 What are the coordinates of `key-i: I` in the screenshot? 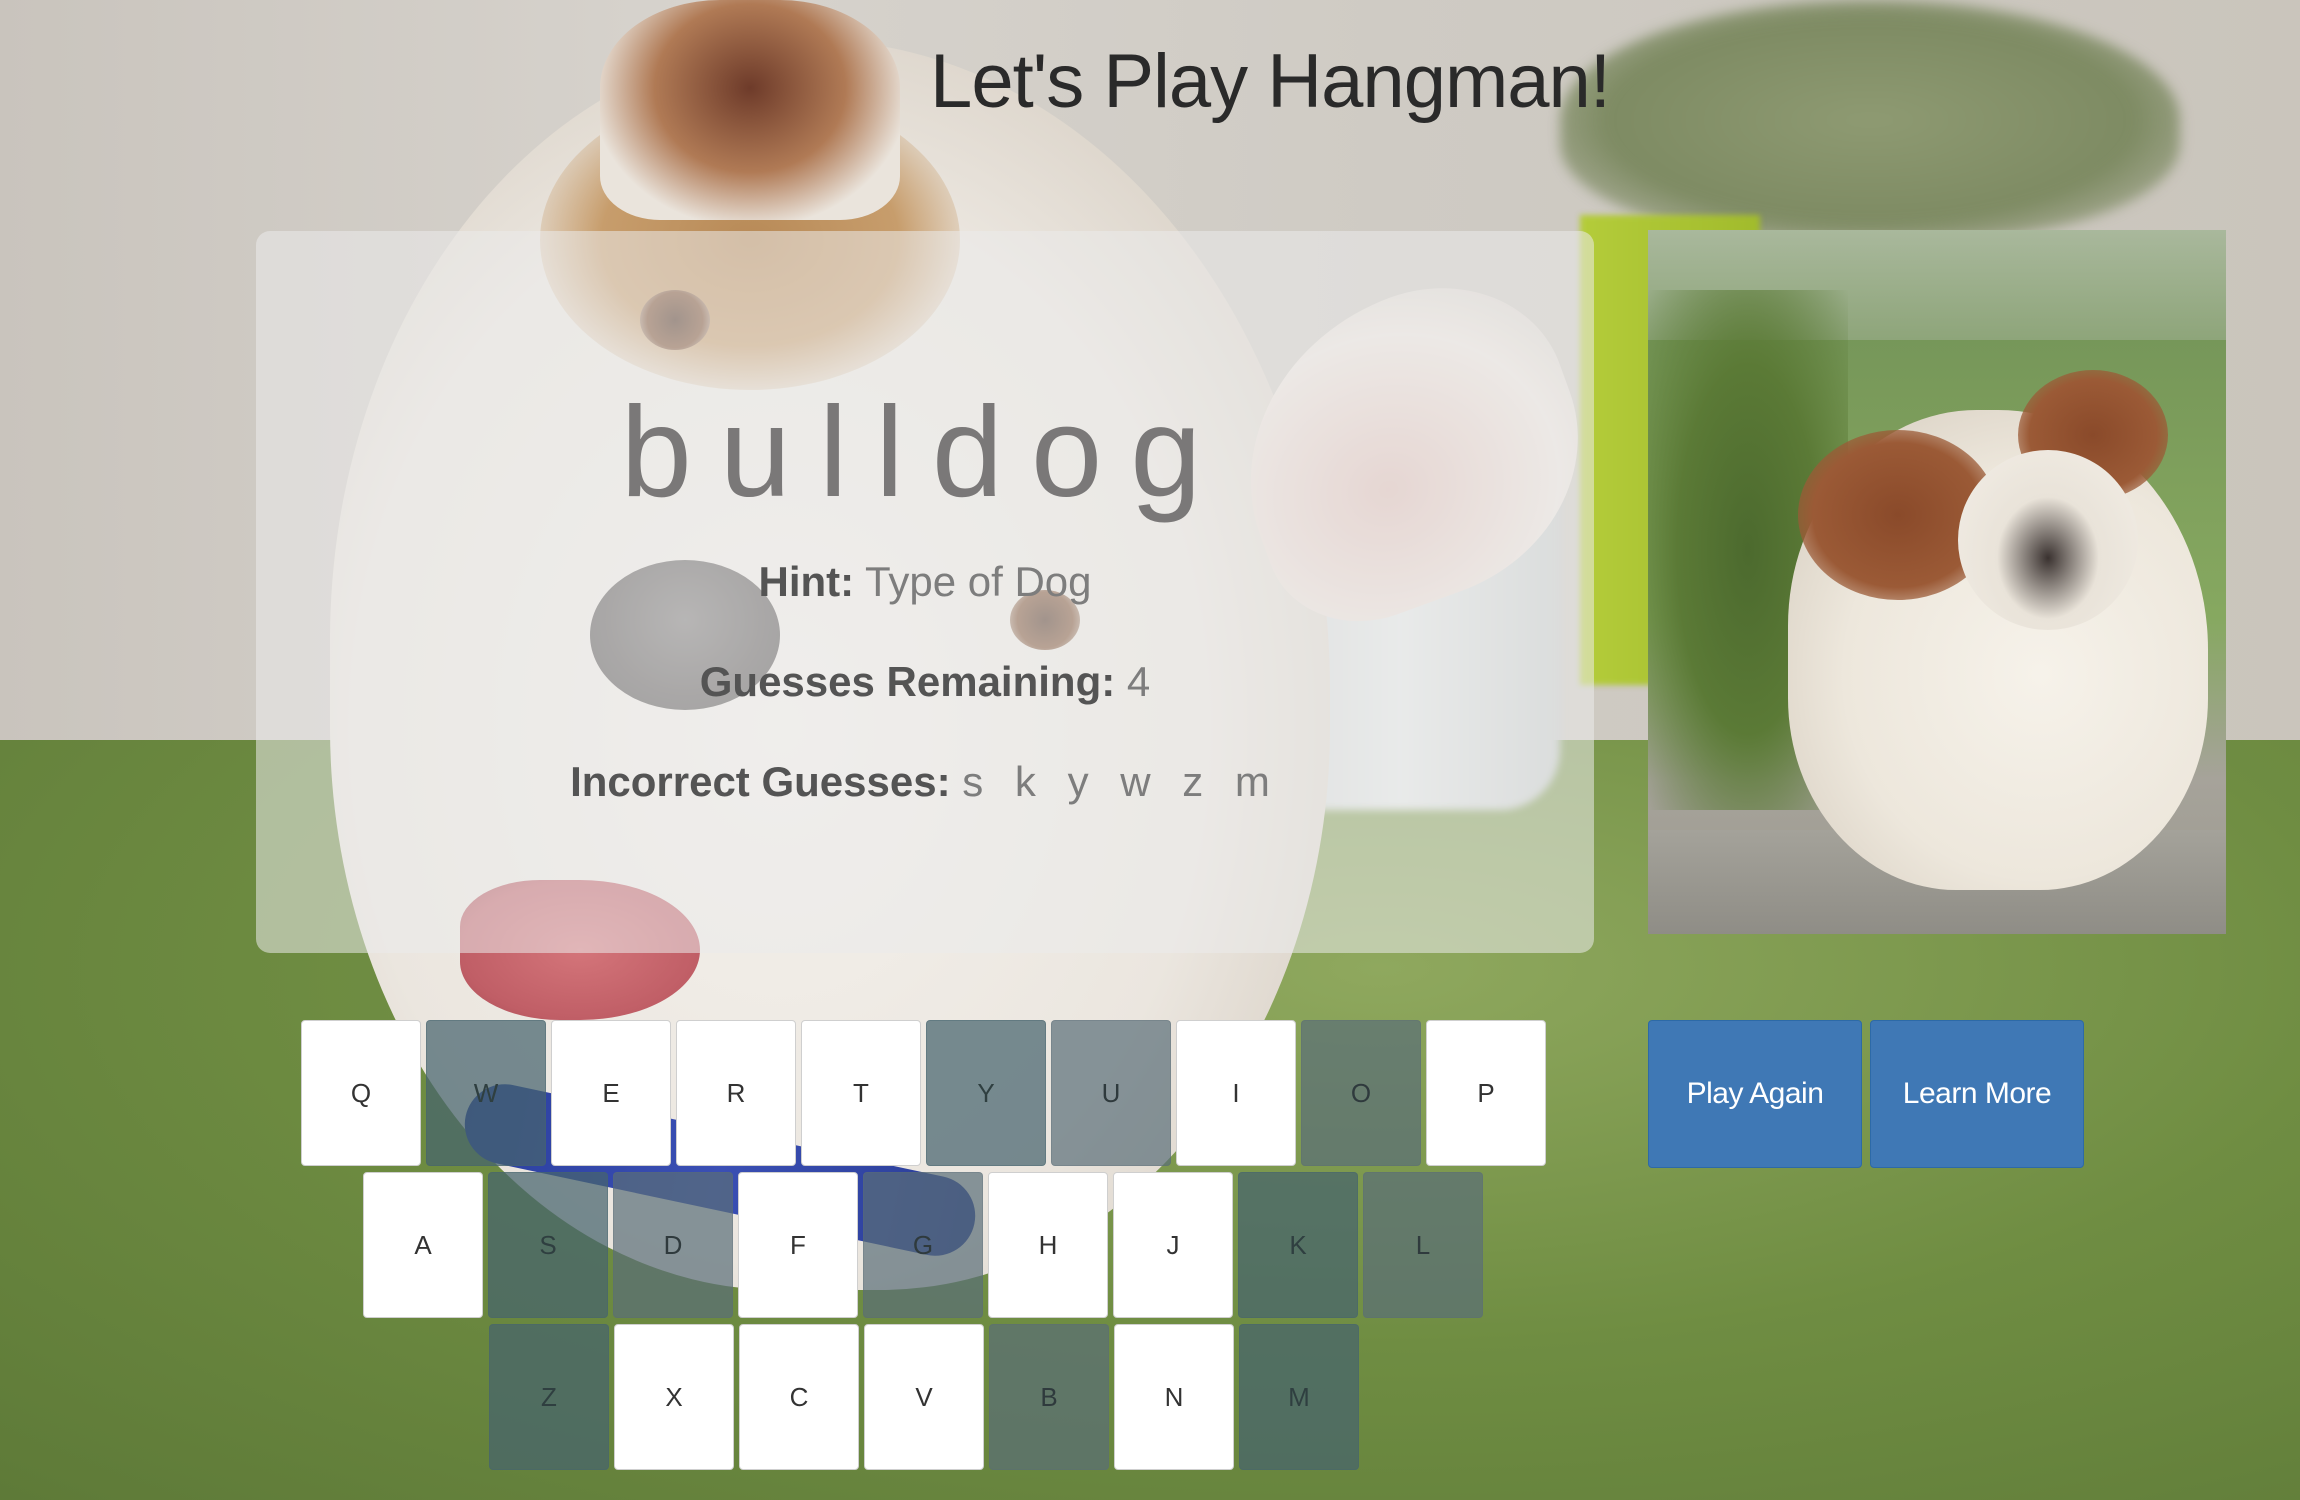 It's located at (1236, 1093).